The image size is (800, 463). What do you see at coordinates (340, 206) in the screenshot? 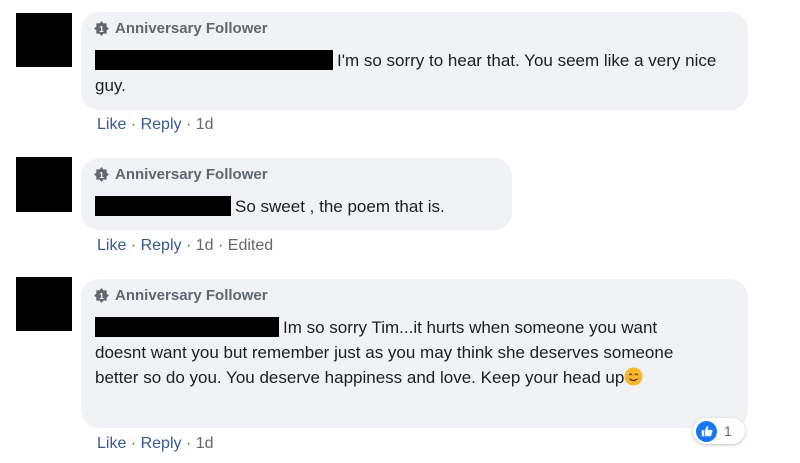
I see `comment-body: So sweet , the poem that is.` at bounding box center [340, 206].